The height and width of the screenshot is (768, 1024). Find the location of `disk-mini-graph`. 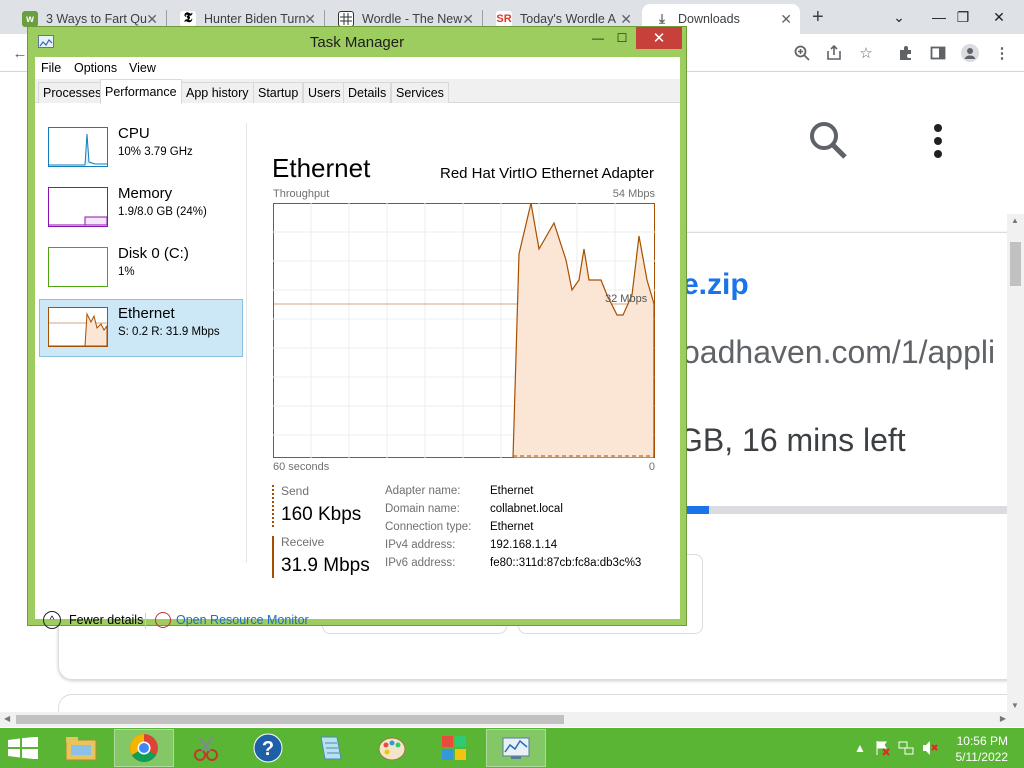

disk-mini-graph is located at coordinates (78, 267).